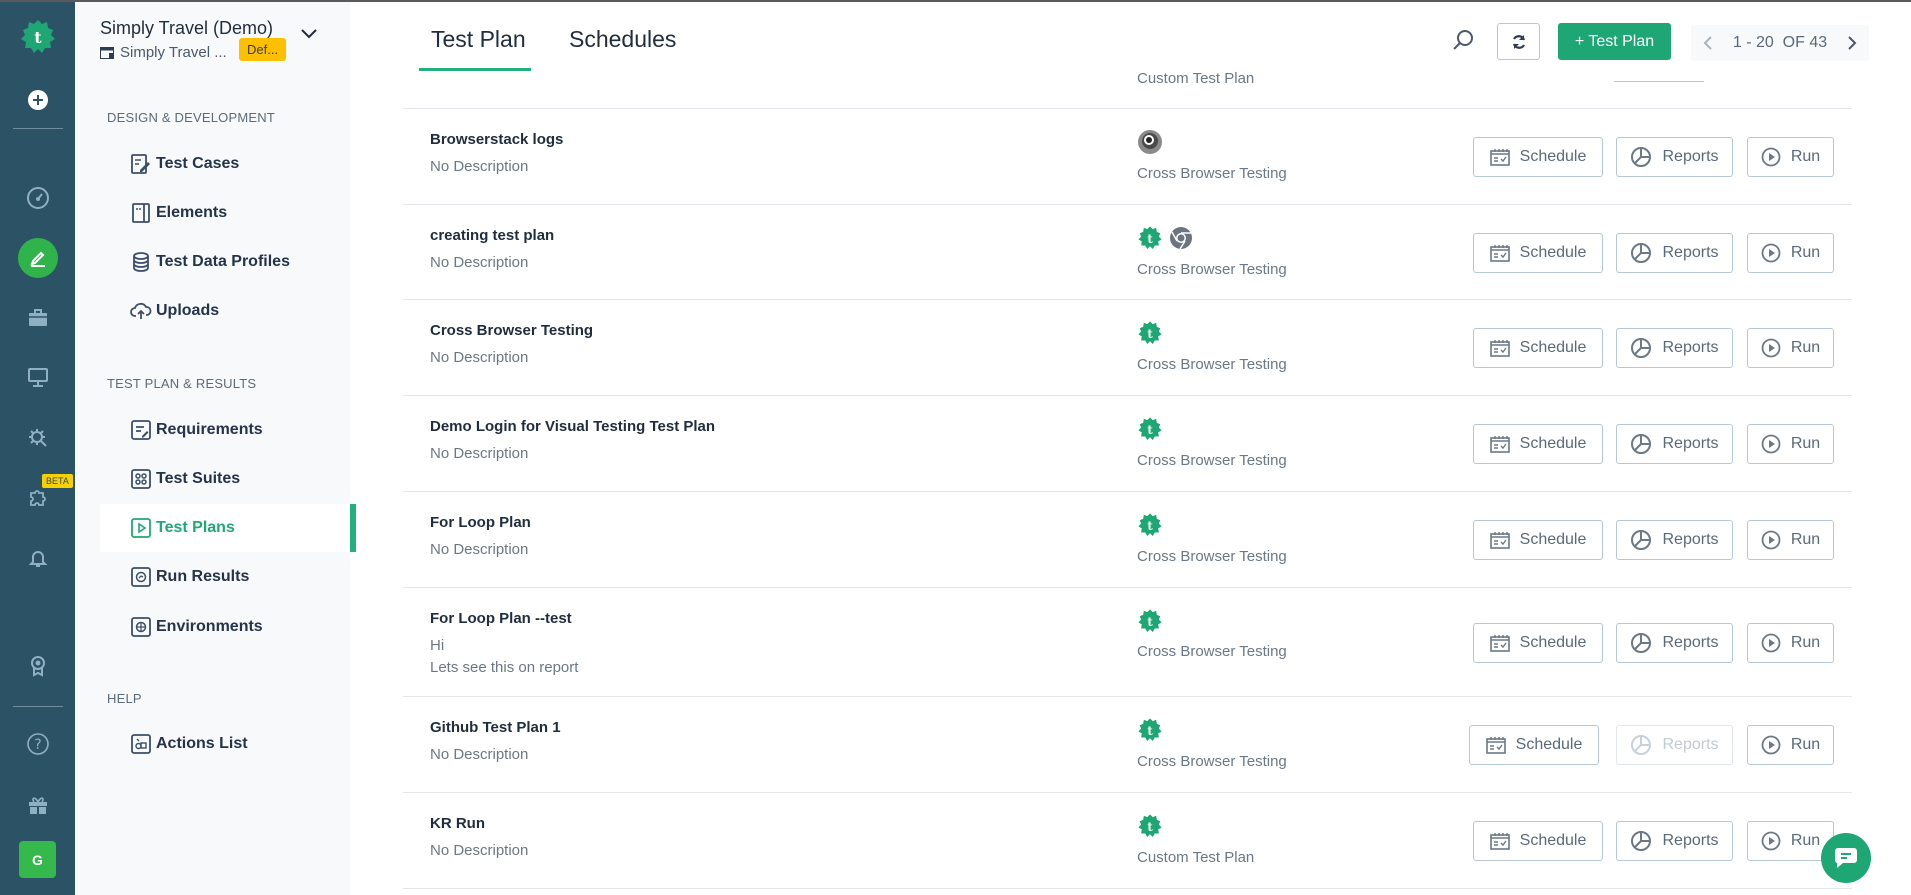 This screenshot has height=895, width=1911. What do you see at coordinates (228, 528) in the screenshot?
I see `nav-item-test-plans: Test Plans` at bounding box center [228, 528].